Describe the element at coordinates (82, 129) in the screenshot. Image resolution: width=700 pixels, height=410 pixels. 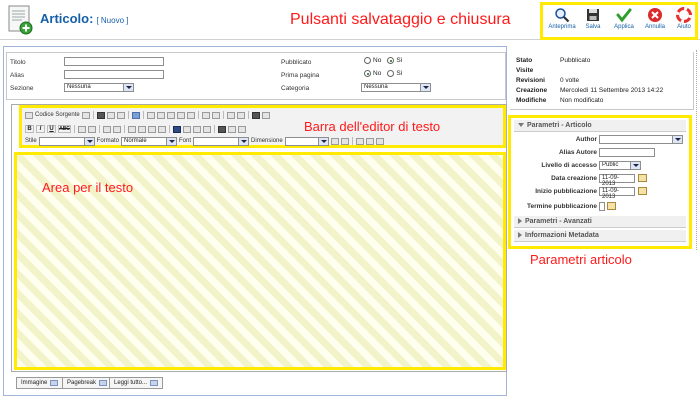
I see `subscript-icon` at that location.